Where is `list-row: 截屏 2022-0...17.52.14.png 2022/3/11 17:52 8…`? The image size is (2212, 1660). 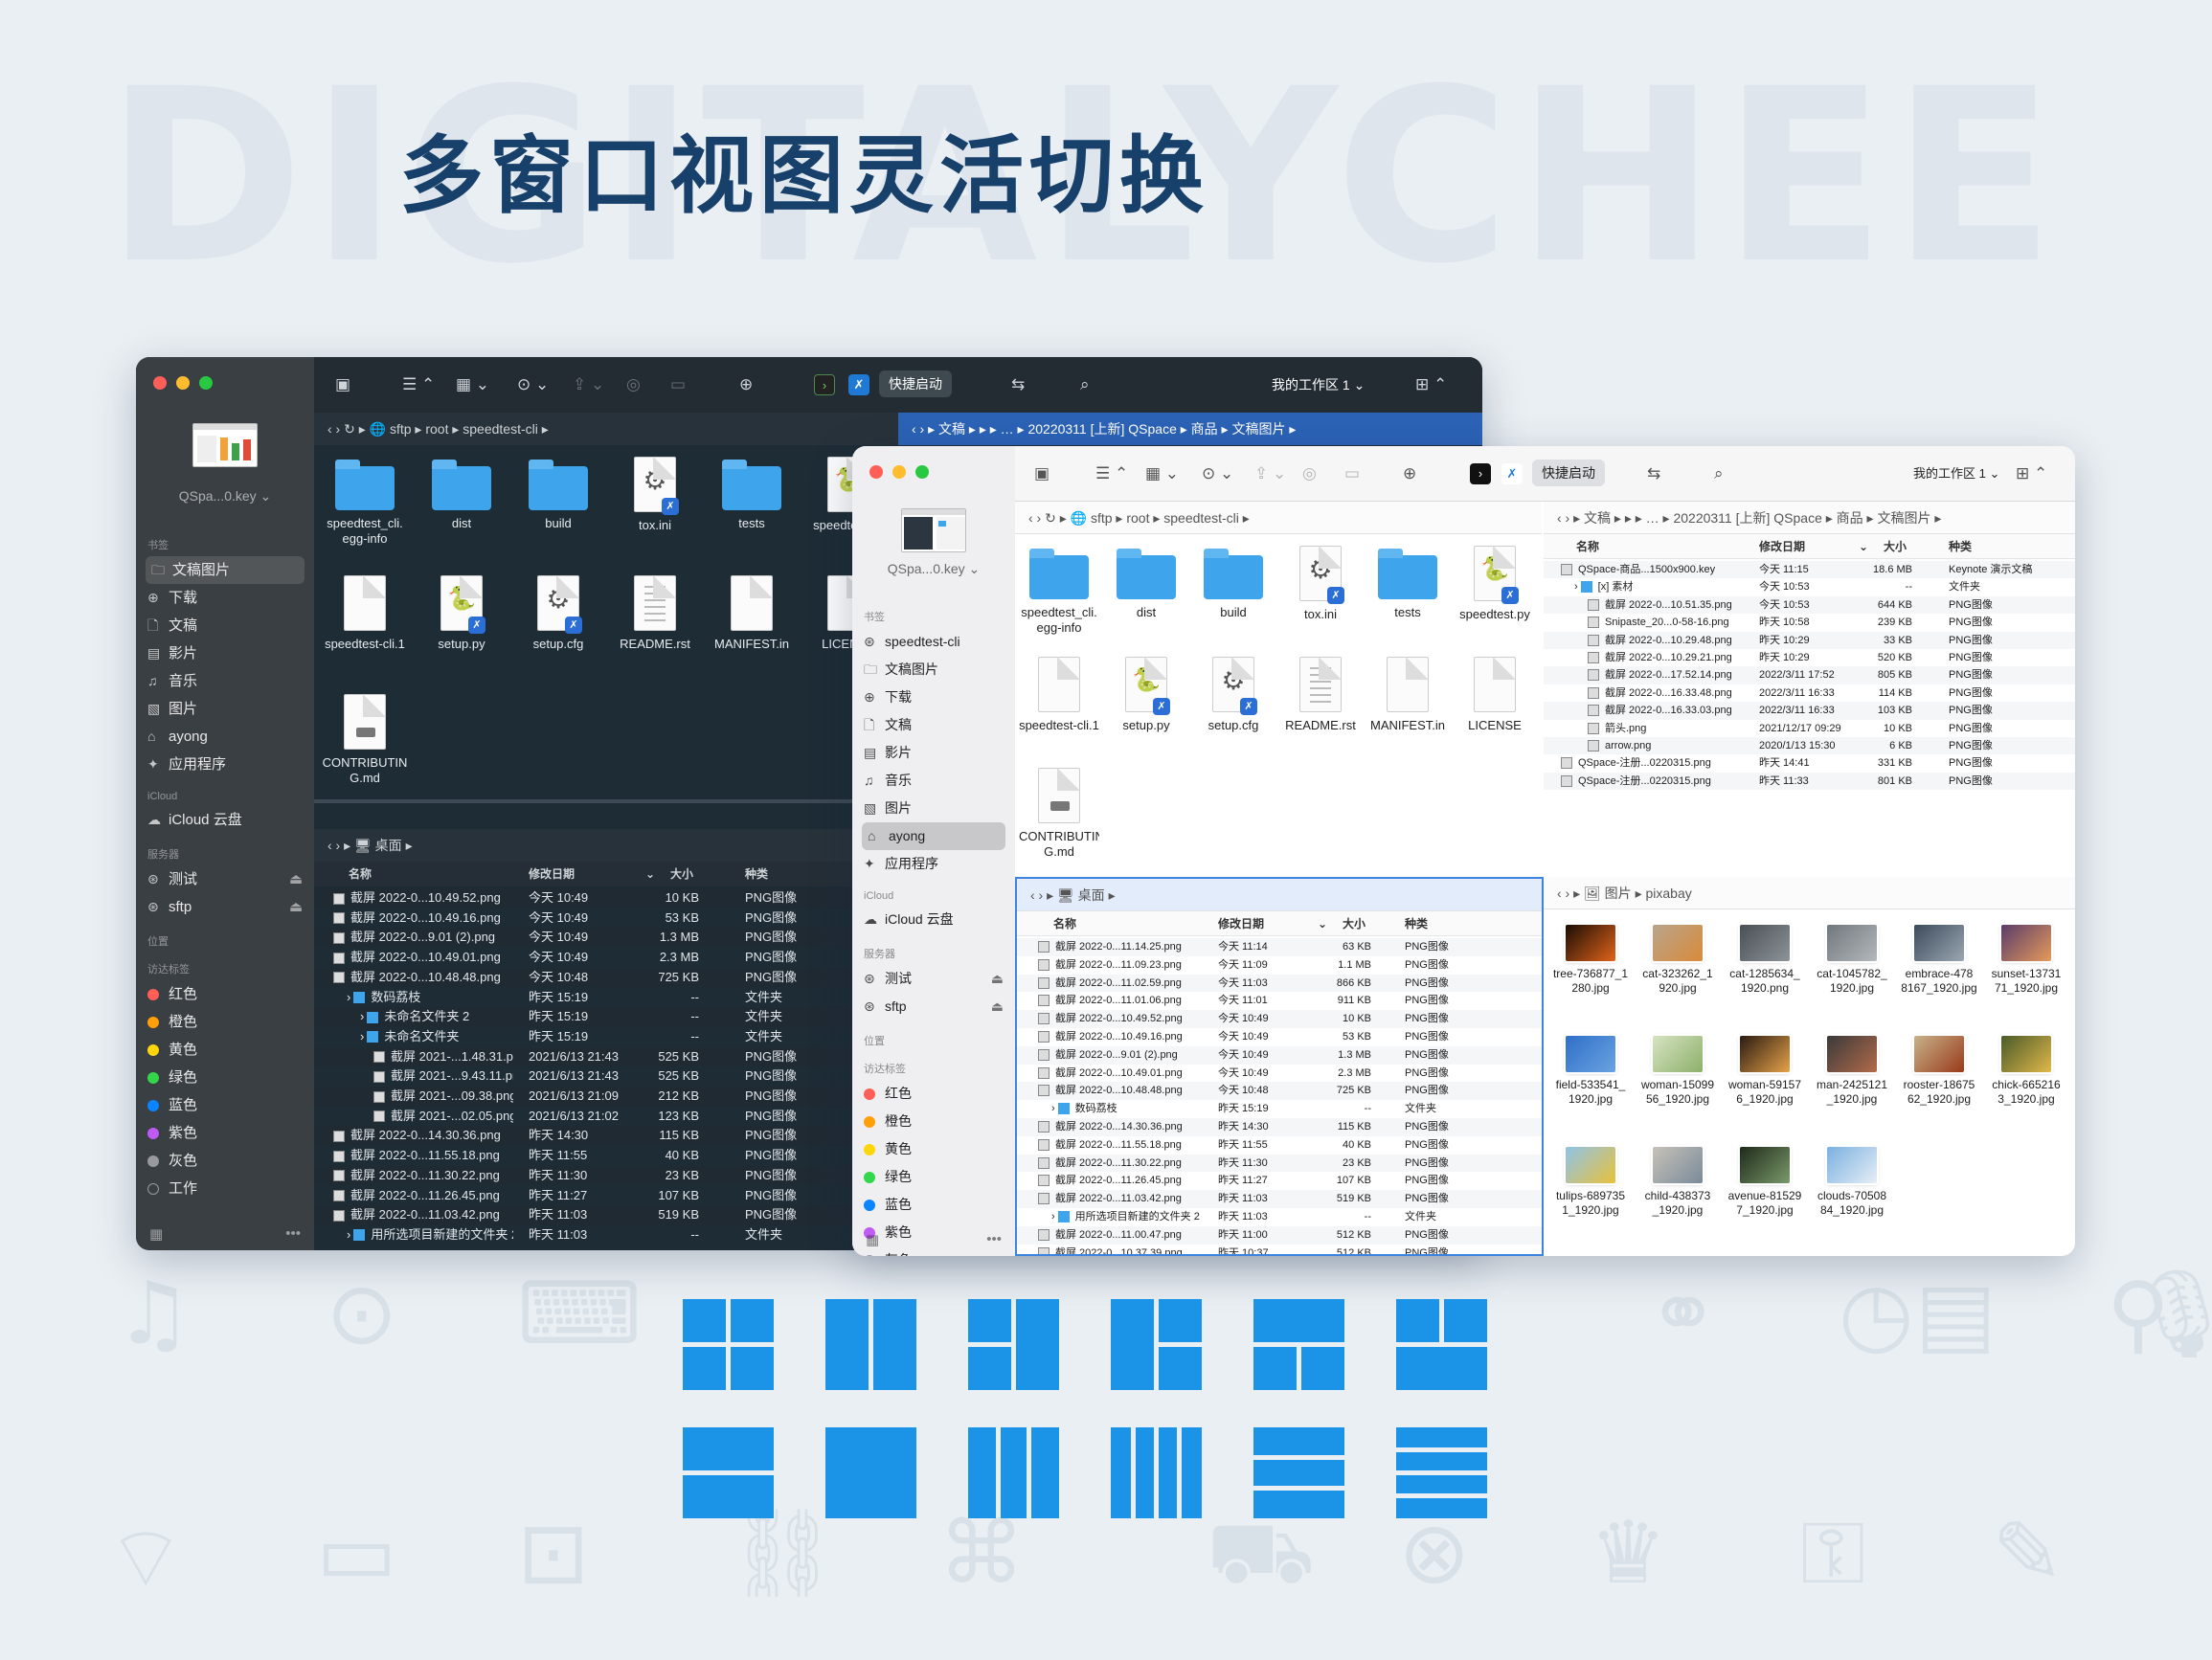 list-row: 截屏 2022-0...17.52.14.png 2022/3/11 17:52 8… is located at coordinates (1809, 675).